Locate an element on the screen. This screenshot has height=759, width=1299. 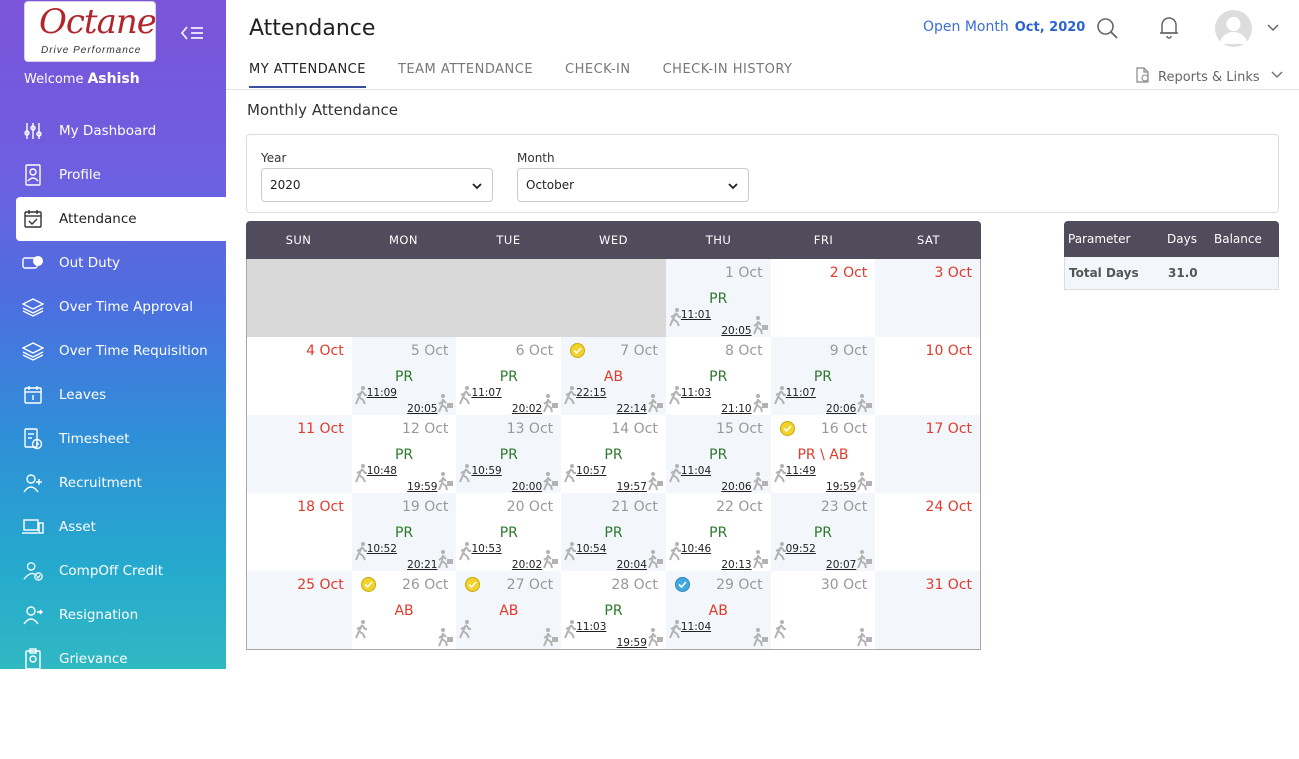
calendar-day: 30 Oct is located at coordinates (823, 610).